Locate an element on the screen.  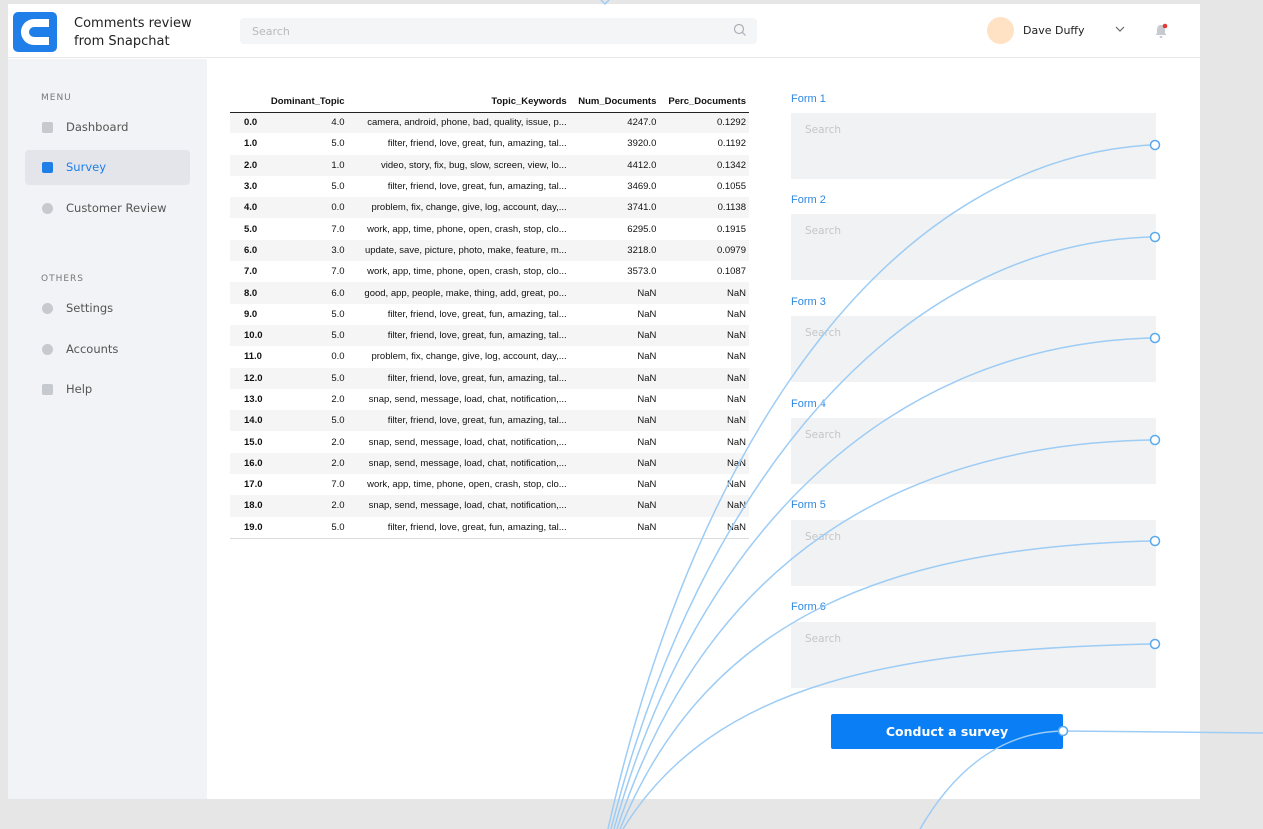
form-1-field is located at coordinates (973, 146).